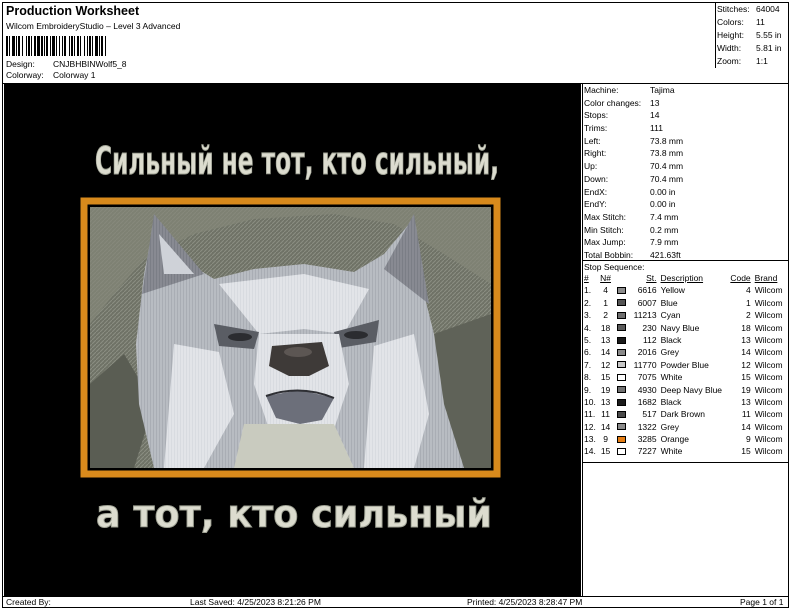 The image size is (792, 612). What do you see at coordinates (685, 451) in the screenshot?
I see `stop-sequence-row: 14. 15 7227 White 15 Wilcom` at bounding box center [685, 451].